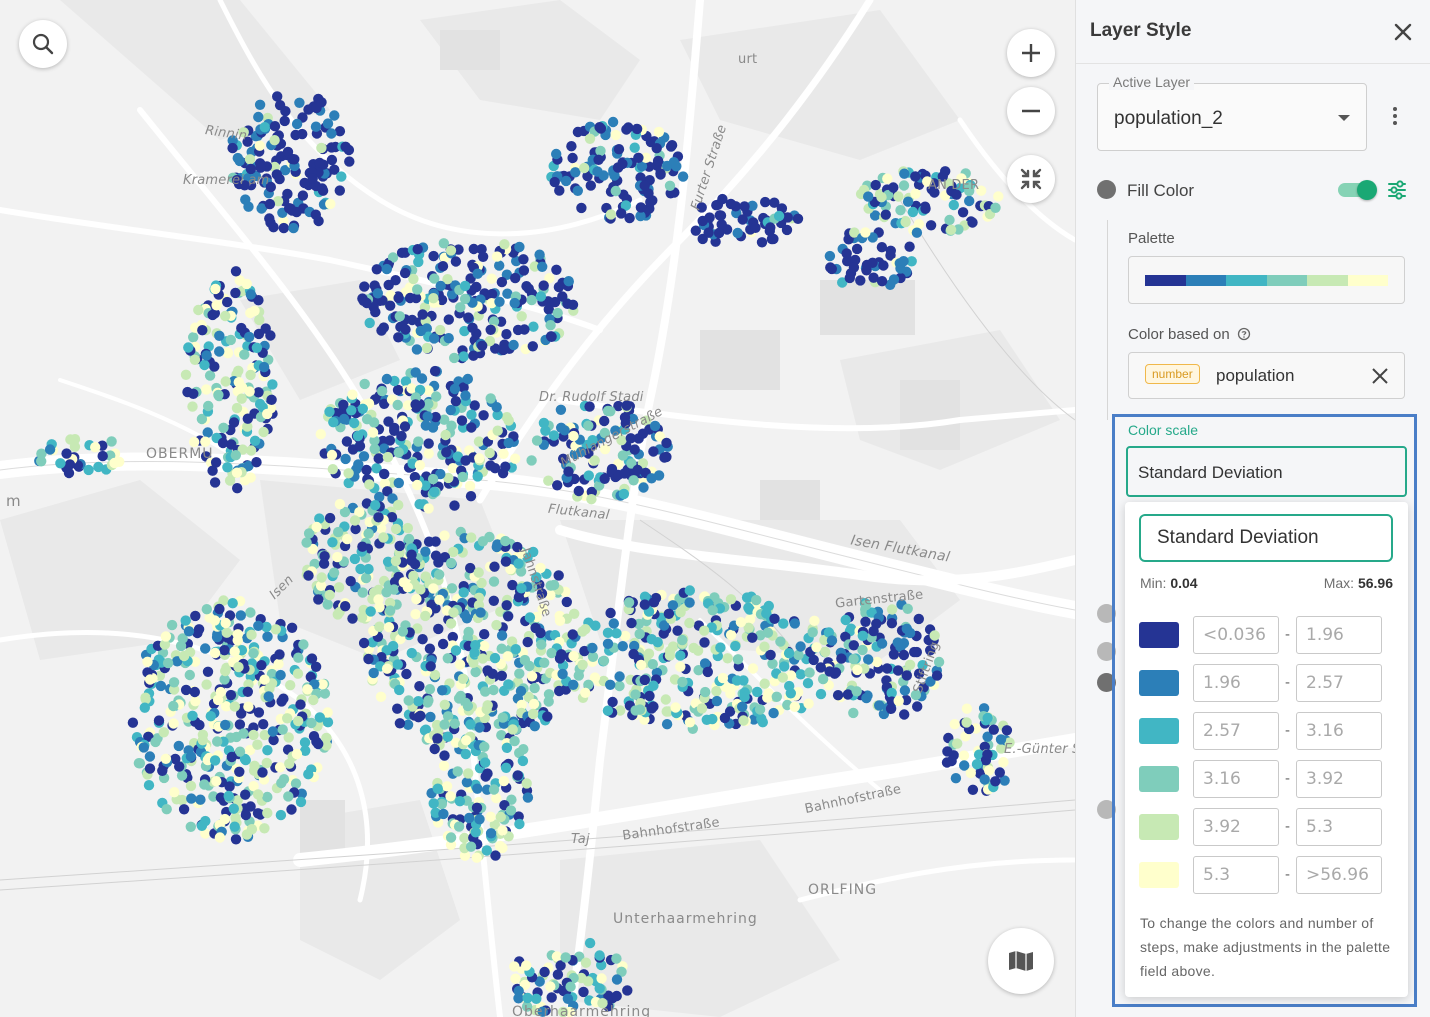 The width and height of the screenshot is (1430, 1017). I want to click on more-options-icon, so click(1395, 117).